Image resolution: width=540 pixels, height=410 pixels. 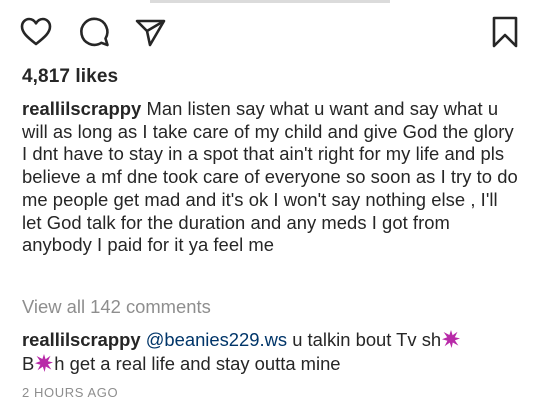 What do you see at coordinates (150, 32) in the screenshot?
I see `paper-plane-icon` at bounding box center [150, 32].